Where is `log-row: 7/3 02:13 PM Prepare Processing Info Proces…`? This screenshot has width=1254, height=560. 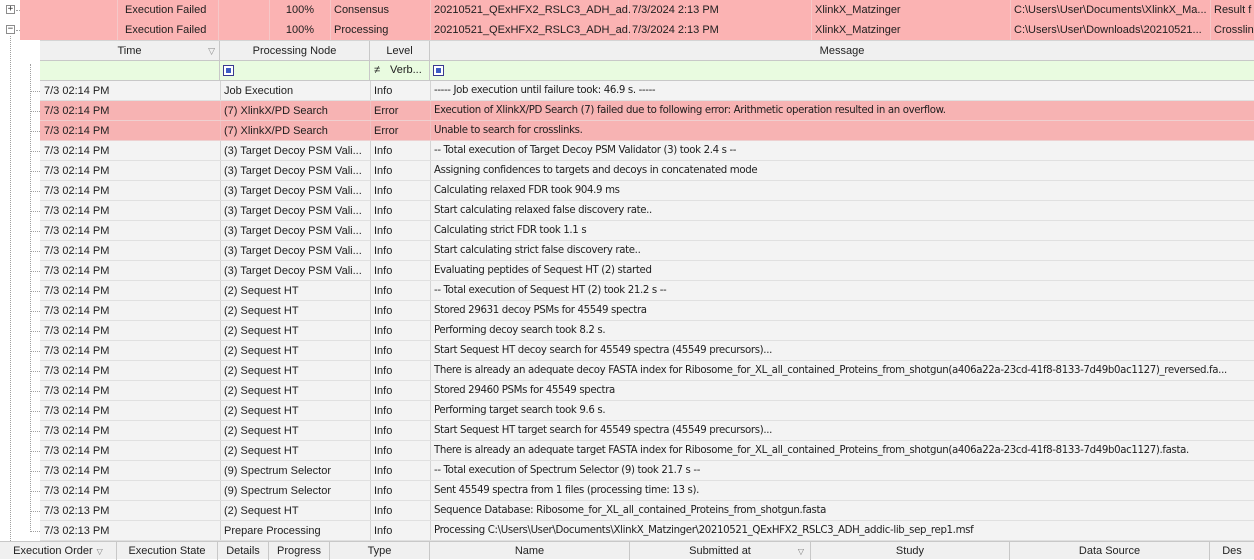
log-row: 7/3 02:13 PM Prepare Processing Info Proces… is located at coordinates (647, 531).